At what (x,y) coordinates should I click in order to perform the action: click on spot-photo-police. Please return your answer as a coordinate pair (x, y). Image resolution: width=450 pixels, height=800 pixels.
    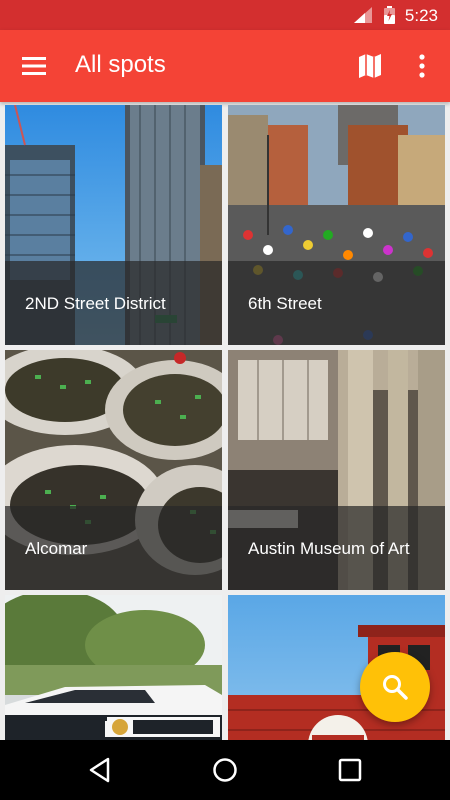
    Looking at the image, I should click on (113, 667).